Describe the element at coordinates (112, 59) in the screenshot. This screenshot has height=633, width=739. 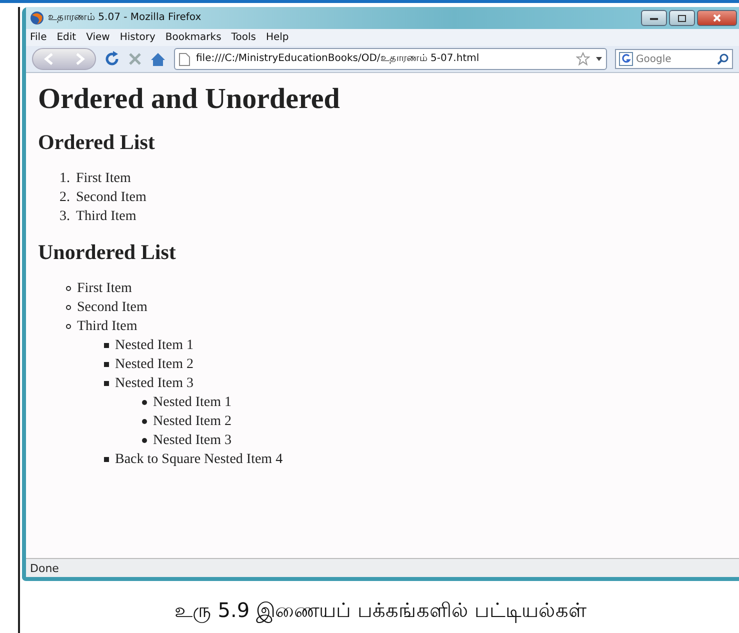
I see `reload-button` at that location.